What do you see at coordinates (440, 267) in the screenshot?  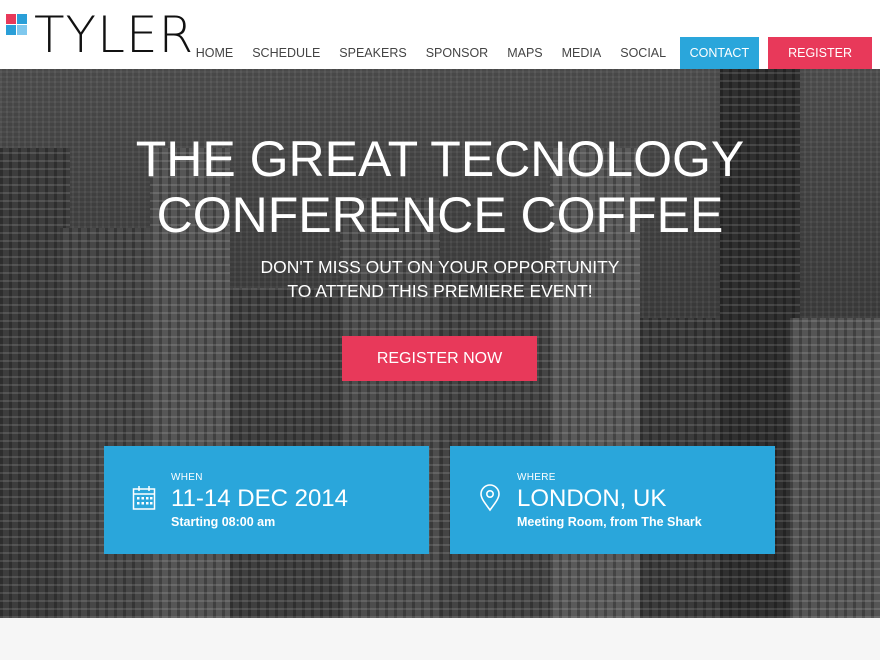 I see `hero-subtitle-line-1: DON'T MISS OUT ON YOUR OPPORTUNITY` at bounding box center [440, 267].